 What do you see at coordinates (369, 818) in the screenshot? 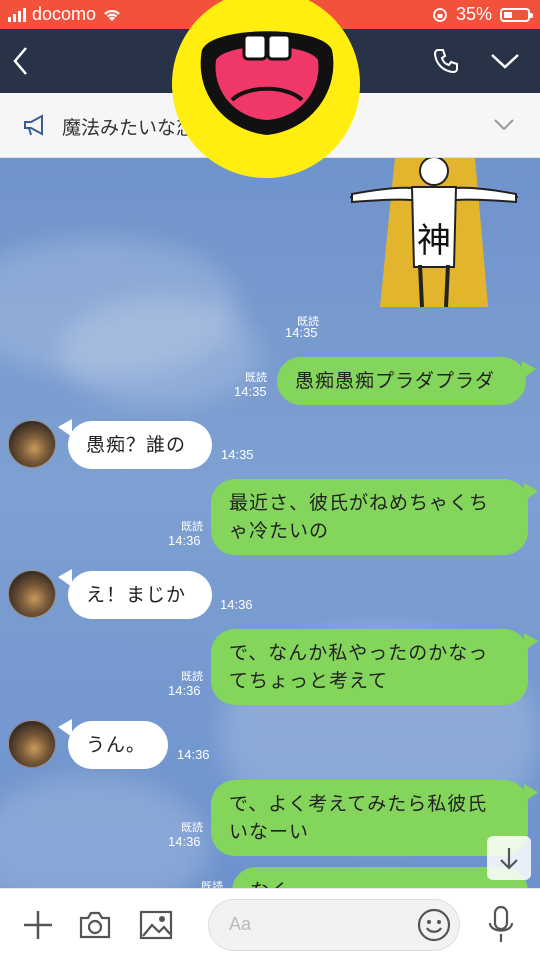
I see `message-bubble-sent: で、よく考えてみたら私彼氏 いなーい` at bounding box center [369, 818].